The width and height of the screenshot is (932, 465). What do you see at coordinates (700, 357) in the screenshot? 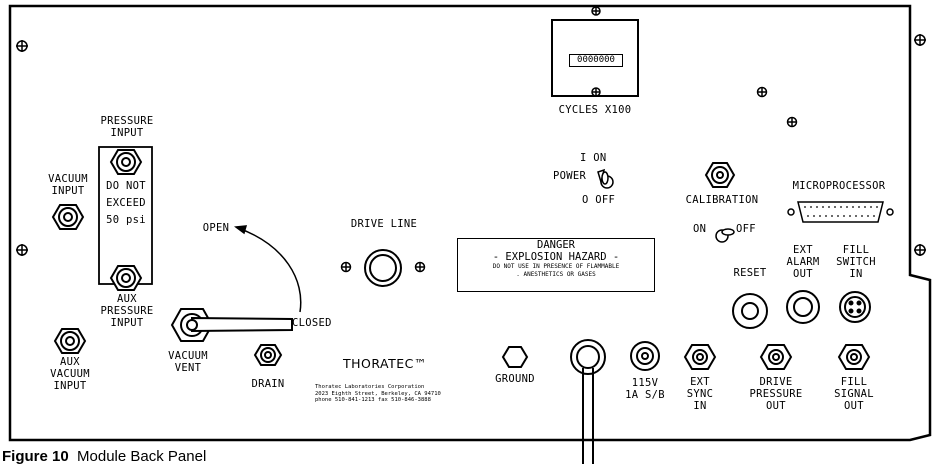
I see `ext-sync-in-fitting` at bounding box center [700, 357].